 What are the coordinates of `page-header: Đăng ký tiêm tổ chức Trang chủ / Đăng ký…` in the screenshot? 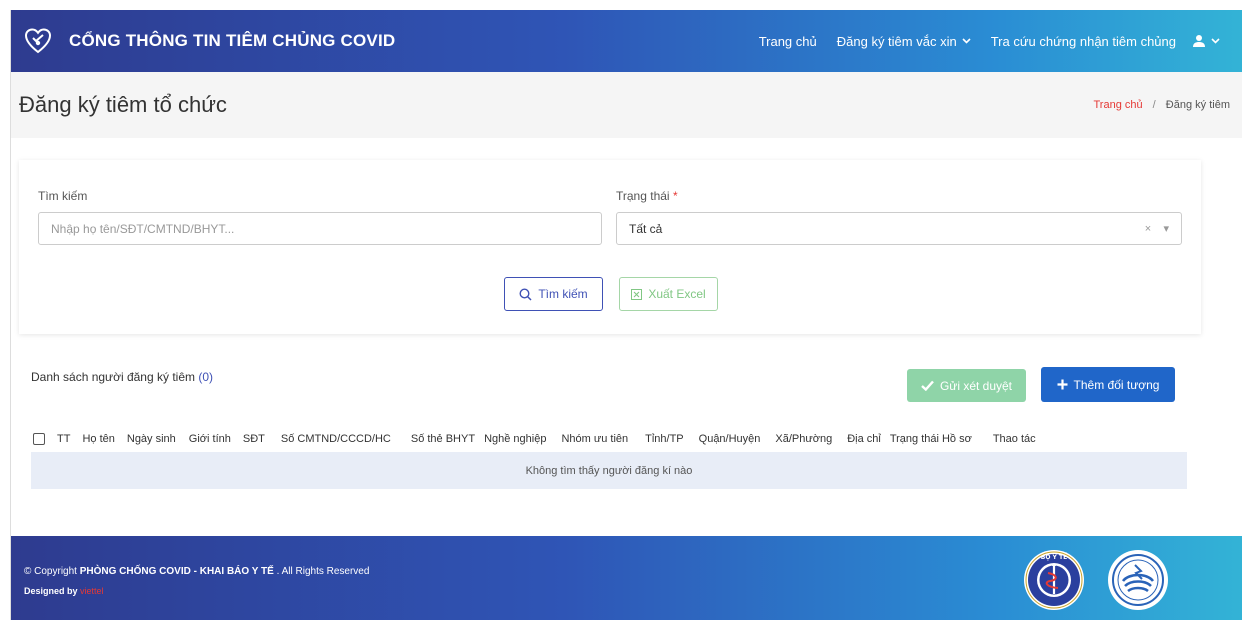 It's located at (626, 105).